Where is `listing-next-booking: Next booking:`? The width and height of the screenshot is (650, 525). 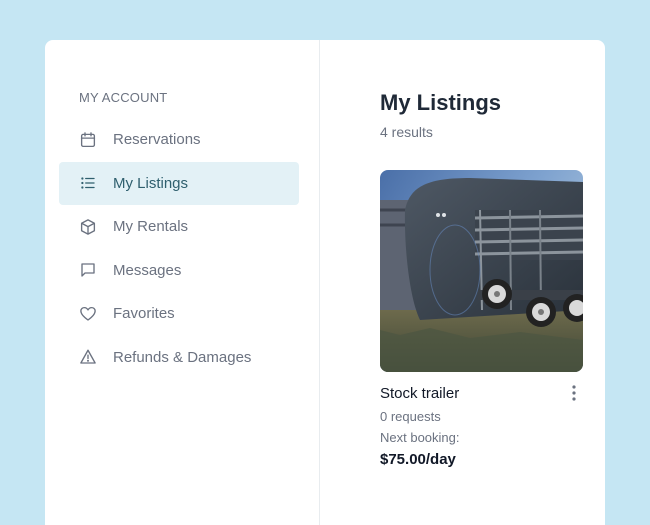
listing-next-booking: Next booking: is located at coordinates (420, 437).